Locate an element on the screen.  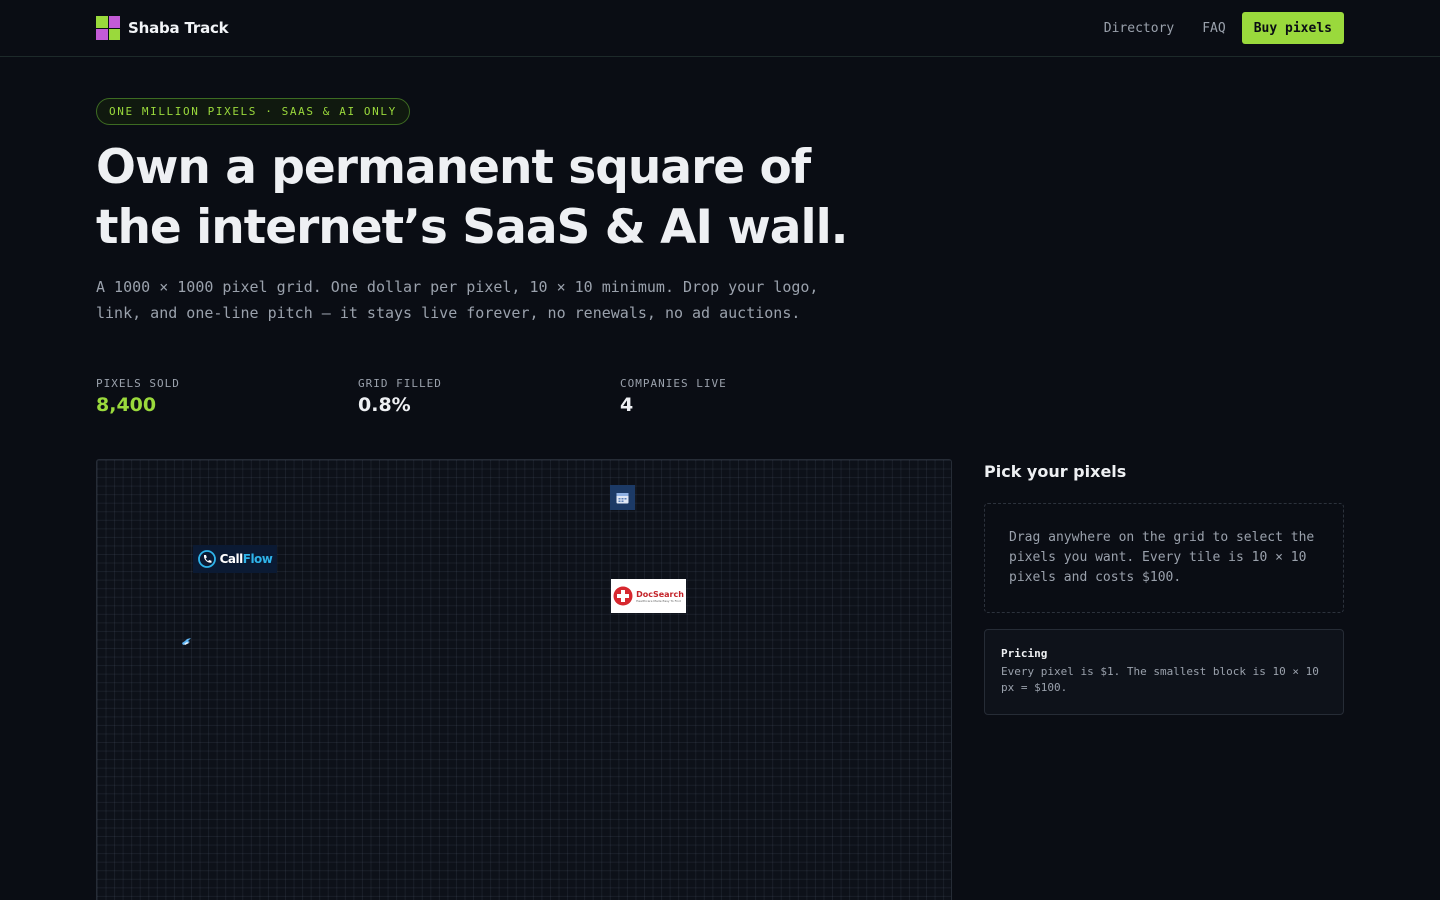
tile-callflow: CallFlow is located at coordinates (235, 559).